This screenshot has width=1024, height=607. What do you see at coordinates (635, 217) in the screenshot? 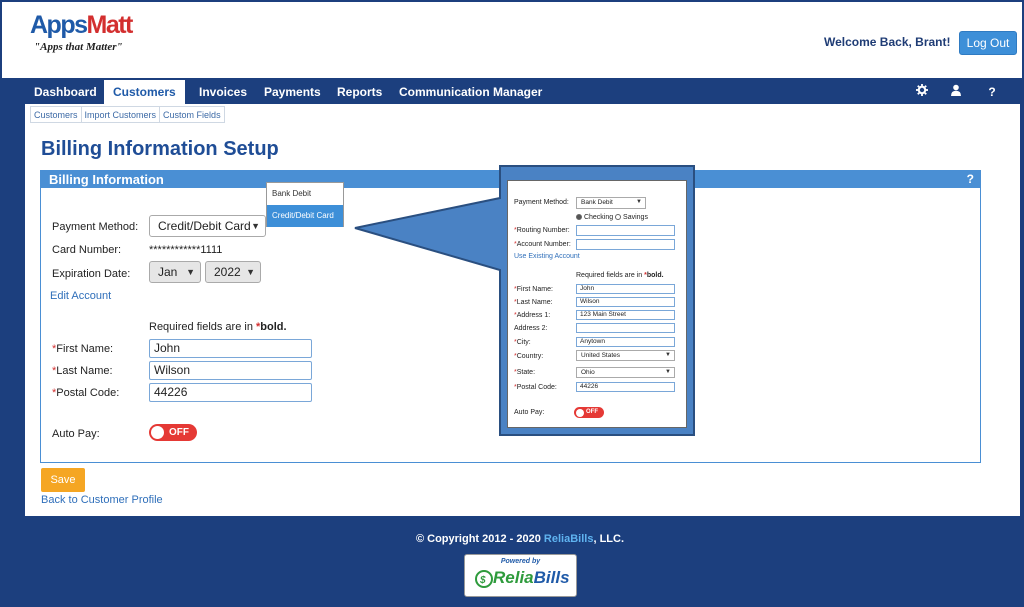
I see `radio-savings-label: Savings` at bounding box center [635, 217].